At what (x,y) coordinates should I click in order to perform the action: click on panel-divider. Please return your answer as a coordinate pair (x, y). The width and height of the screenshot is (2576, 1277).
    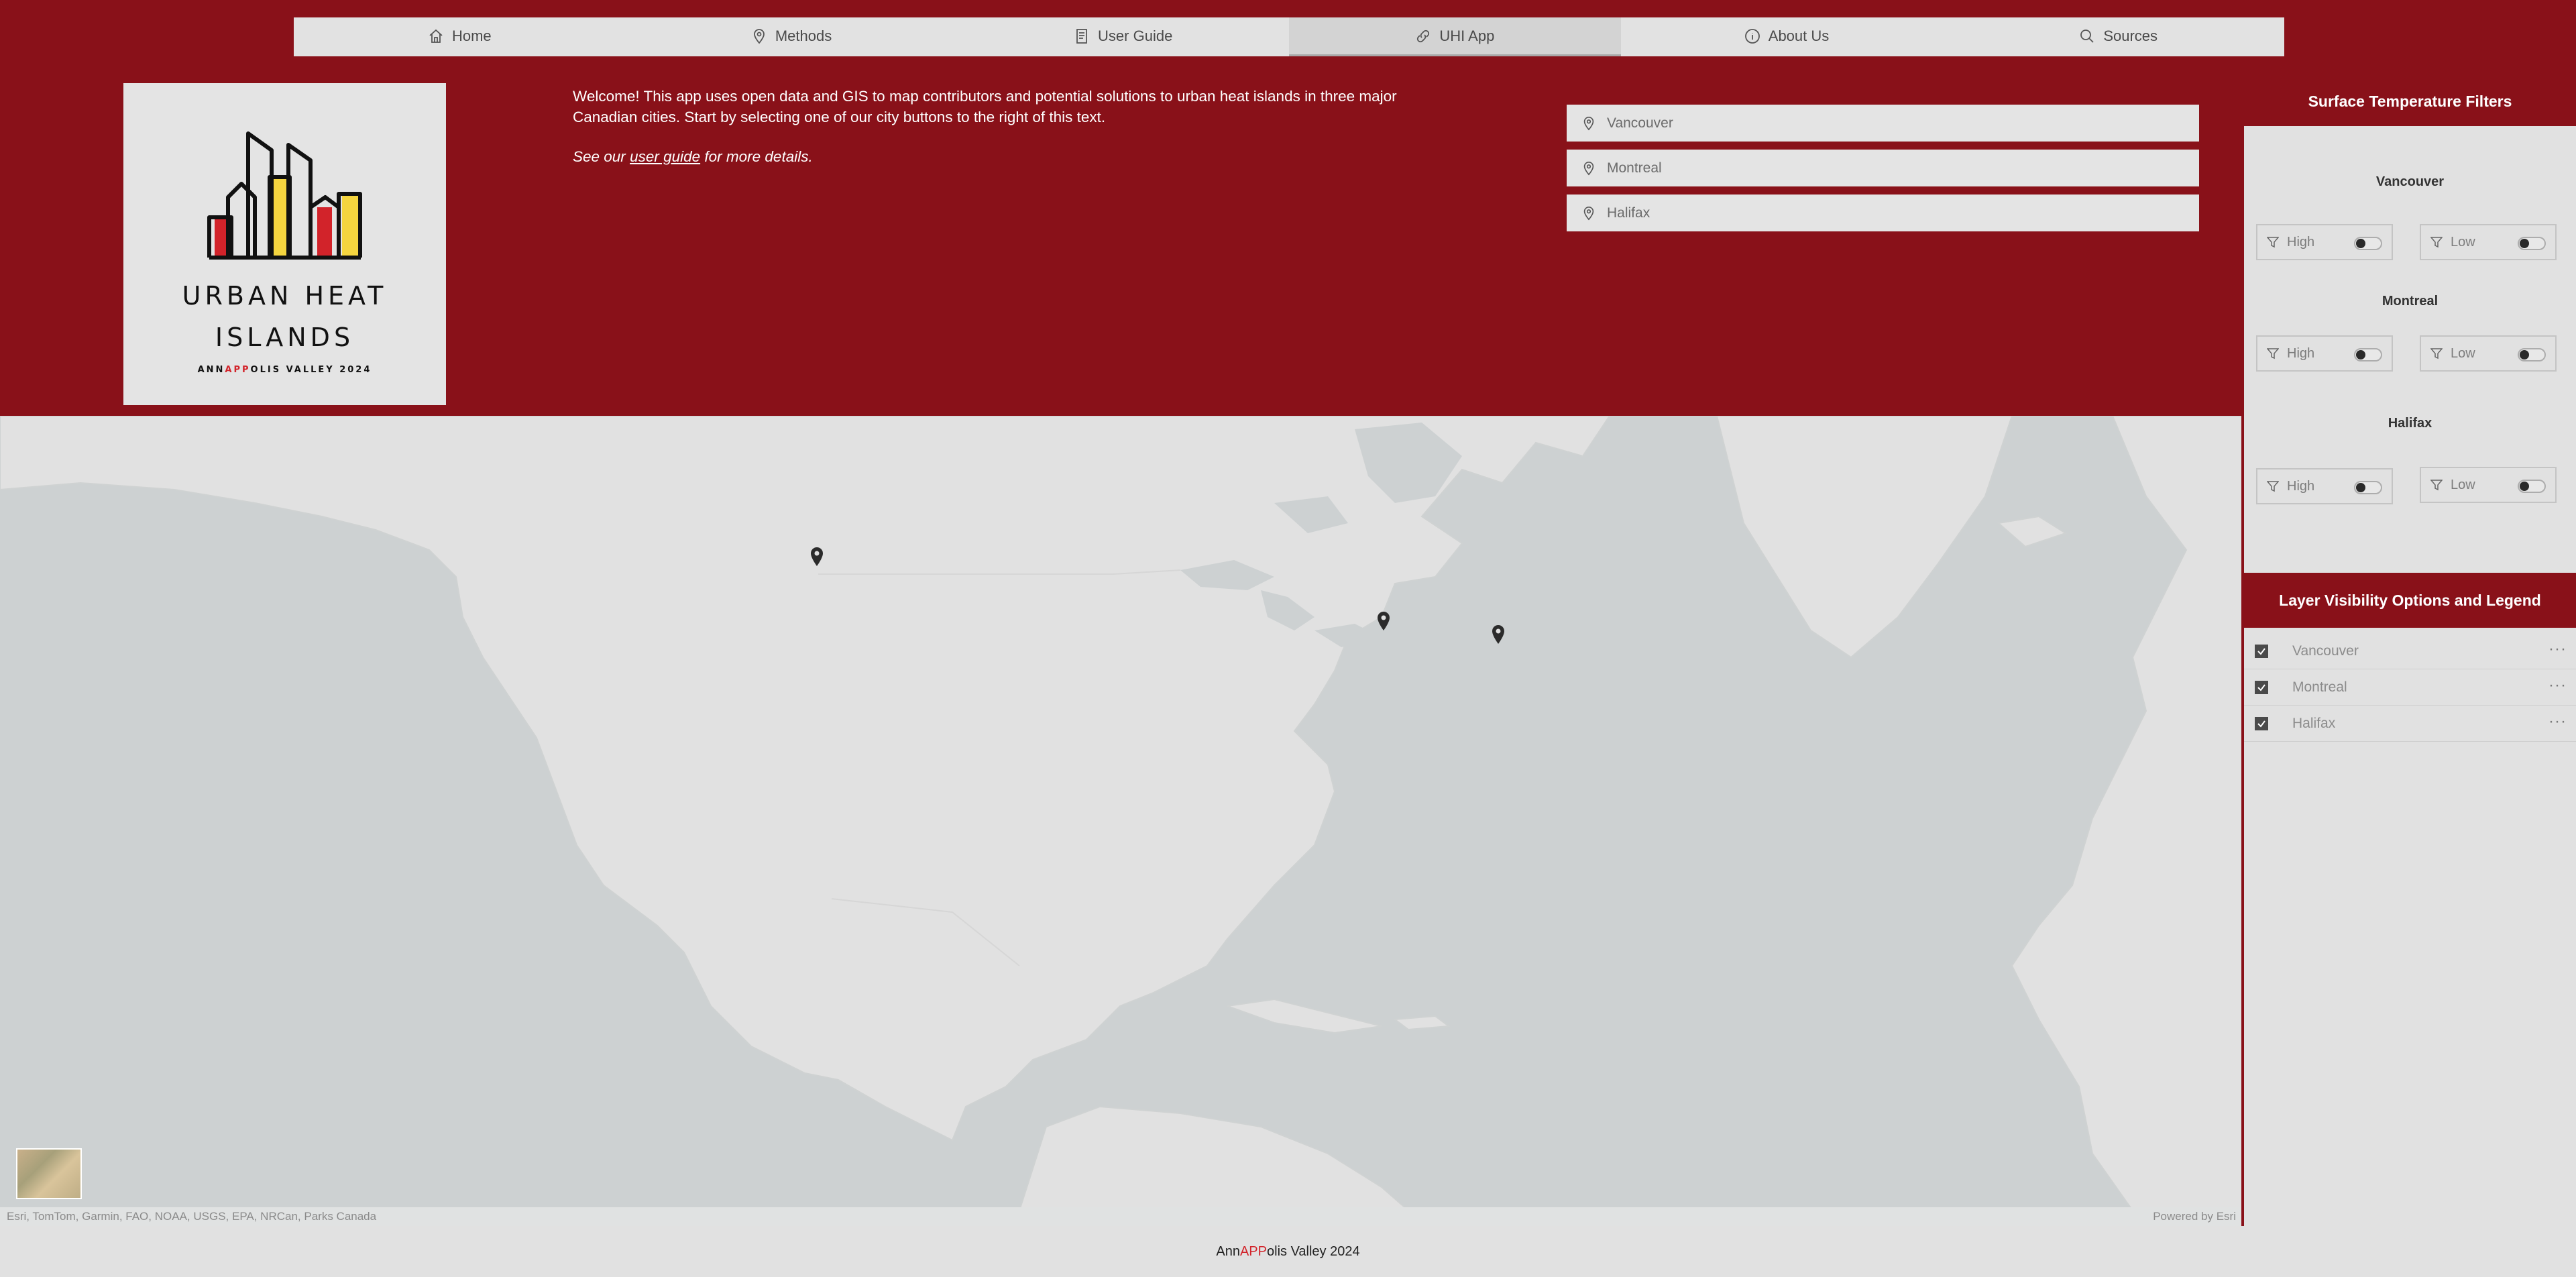
    Looking at the image, I should click on (2242, 651).